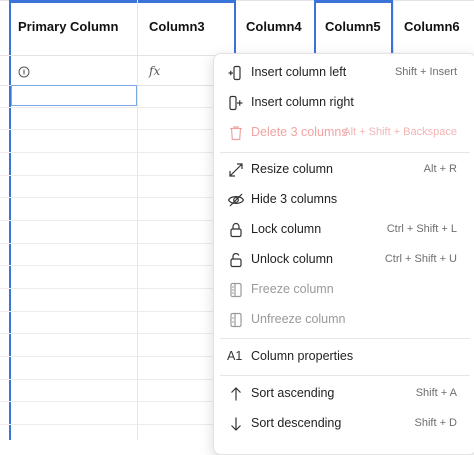 The image size is (474, 455). I want to click on menu-item-label: Hide 3 columns, so click(294, 199).